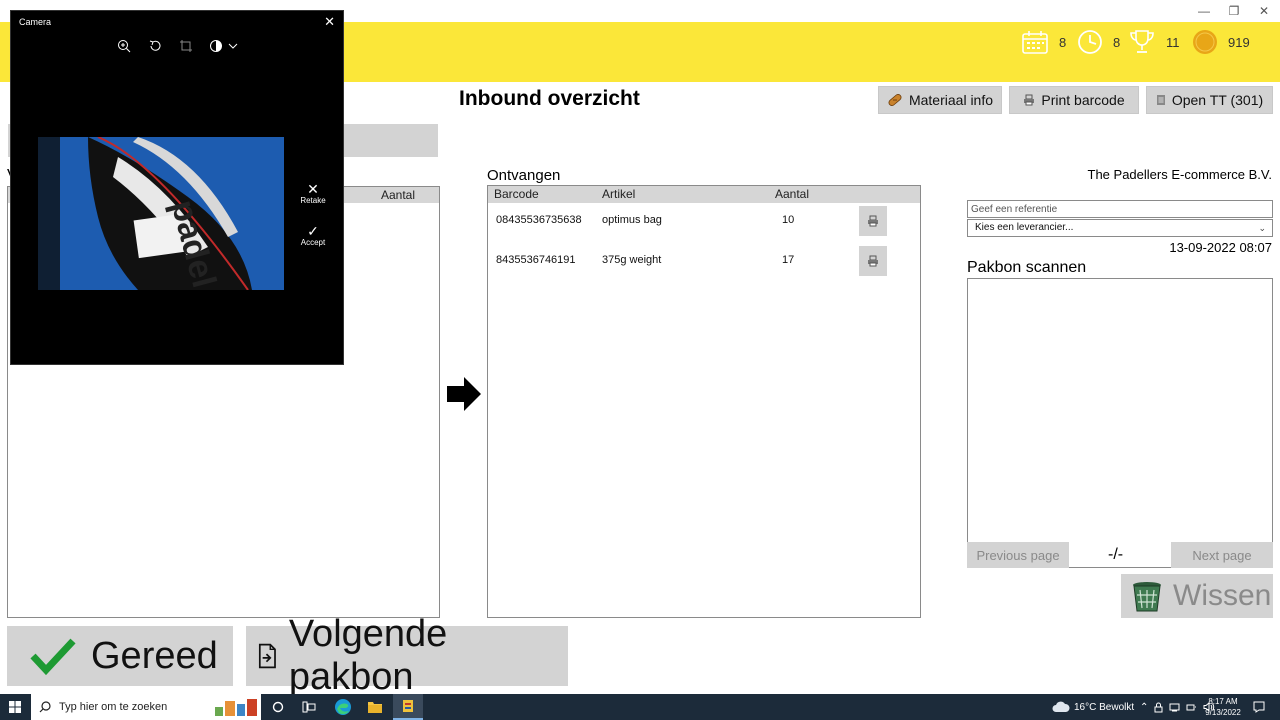 This screenshot has height=720, width=1280. Describe the element at coordinates (1173, 42) in the screenshot. I see `trophy-count: 11` at that location.